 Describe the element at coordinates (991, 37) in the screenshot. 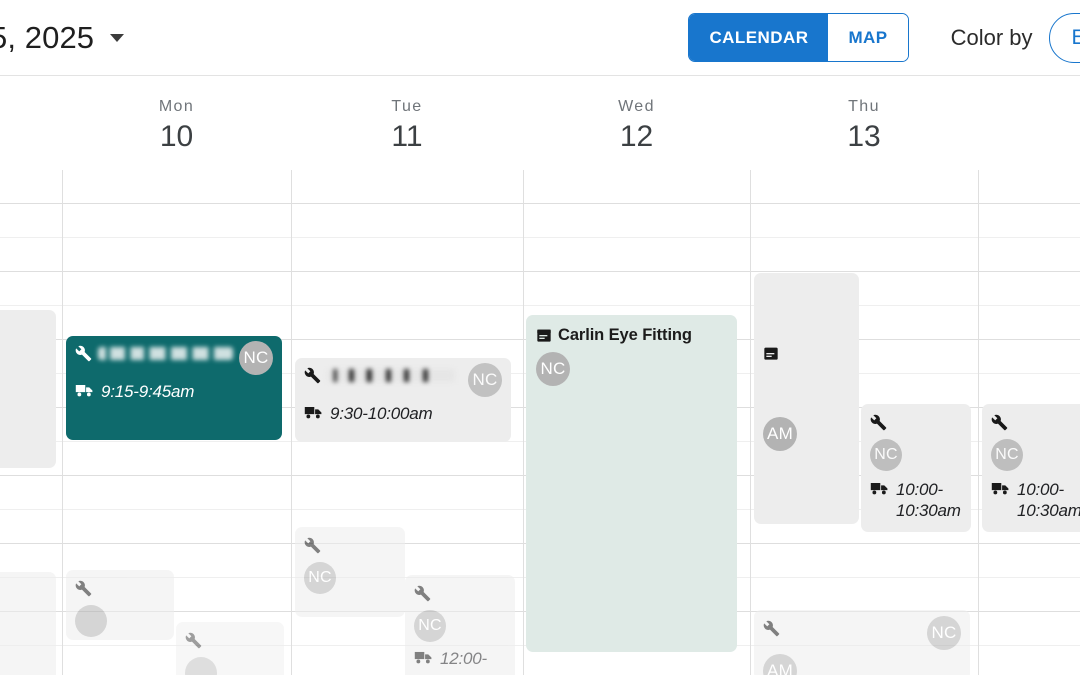

I see `color-by-label: Color by` at that location.